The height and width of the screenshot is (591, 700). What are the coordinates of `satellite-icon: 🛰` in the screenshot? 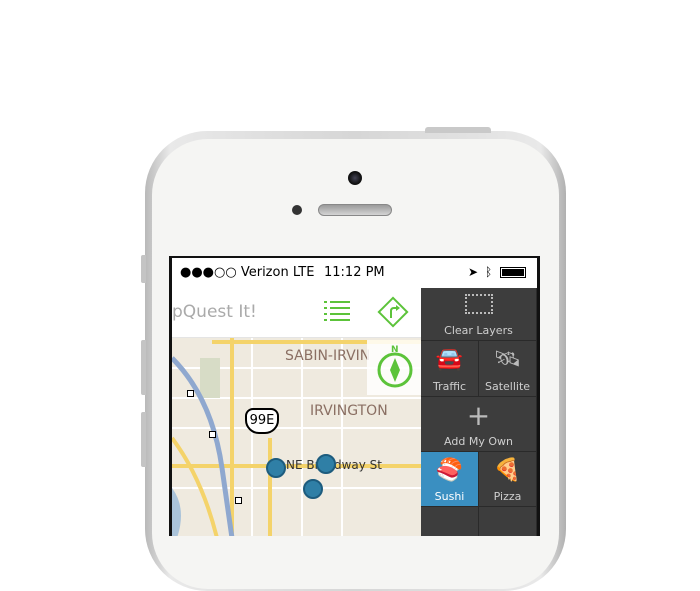 It's located at (507, 359).